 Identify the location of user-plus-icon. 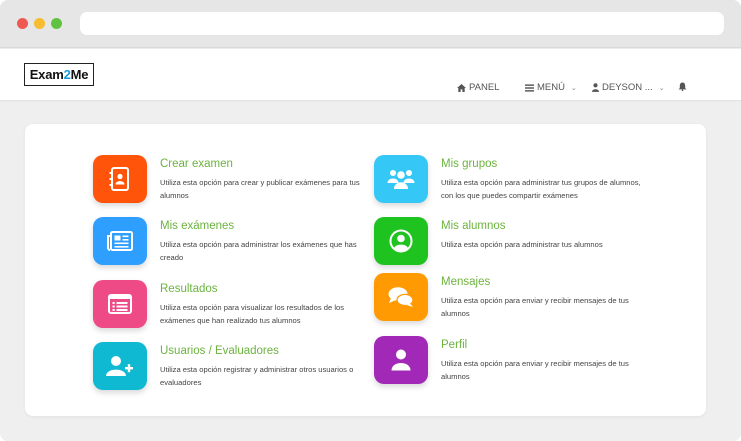
(119, 366).